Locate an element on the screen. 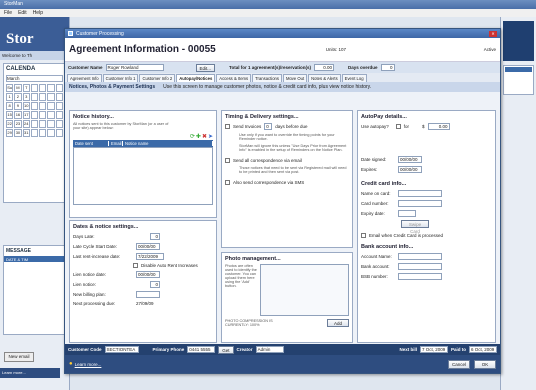  calendar-day: 8 is located at coordinates (10, 106).